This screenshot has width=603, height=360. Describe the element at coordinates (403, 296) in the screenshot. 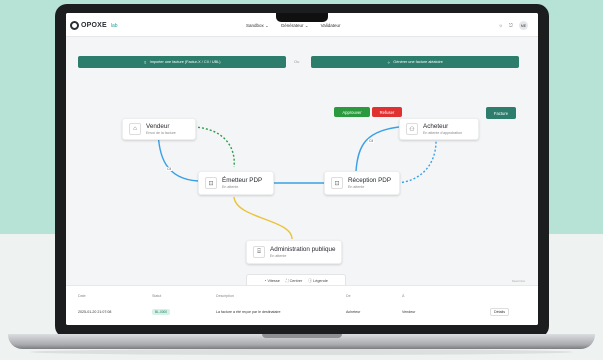

I see `col-to: À` at that location.